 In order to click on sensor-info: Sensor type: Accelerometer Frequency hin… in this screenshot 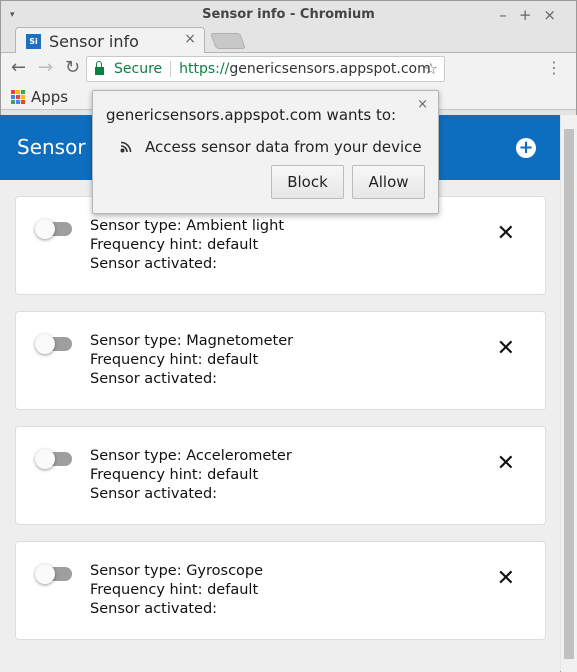, I will do `click(191, 475)`.